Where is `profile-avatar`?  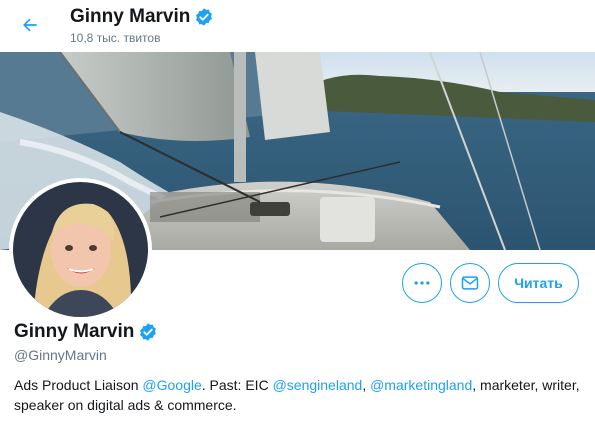 profile-avatar is located at coordinates (80, 249).